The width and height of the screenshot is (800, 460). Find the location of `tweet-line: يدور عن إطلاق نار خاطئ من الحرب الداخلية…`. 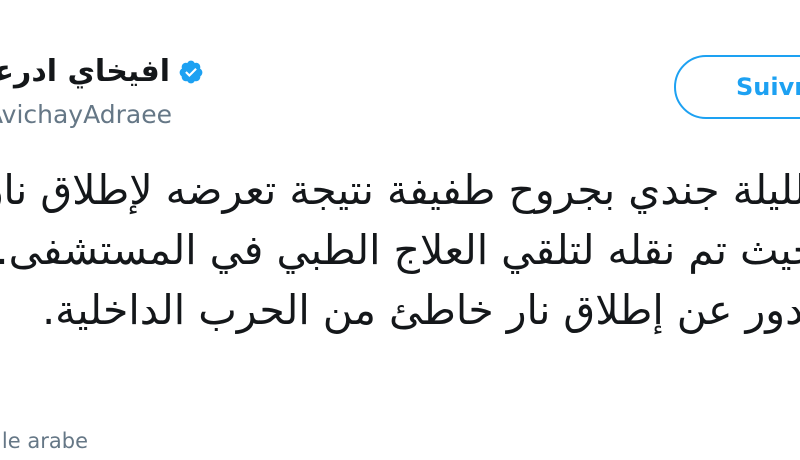

tweet-line: يدور عن إطلاق نار خاطئ من الحرب الداخلية… is located at coordinates (421, 310).